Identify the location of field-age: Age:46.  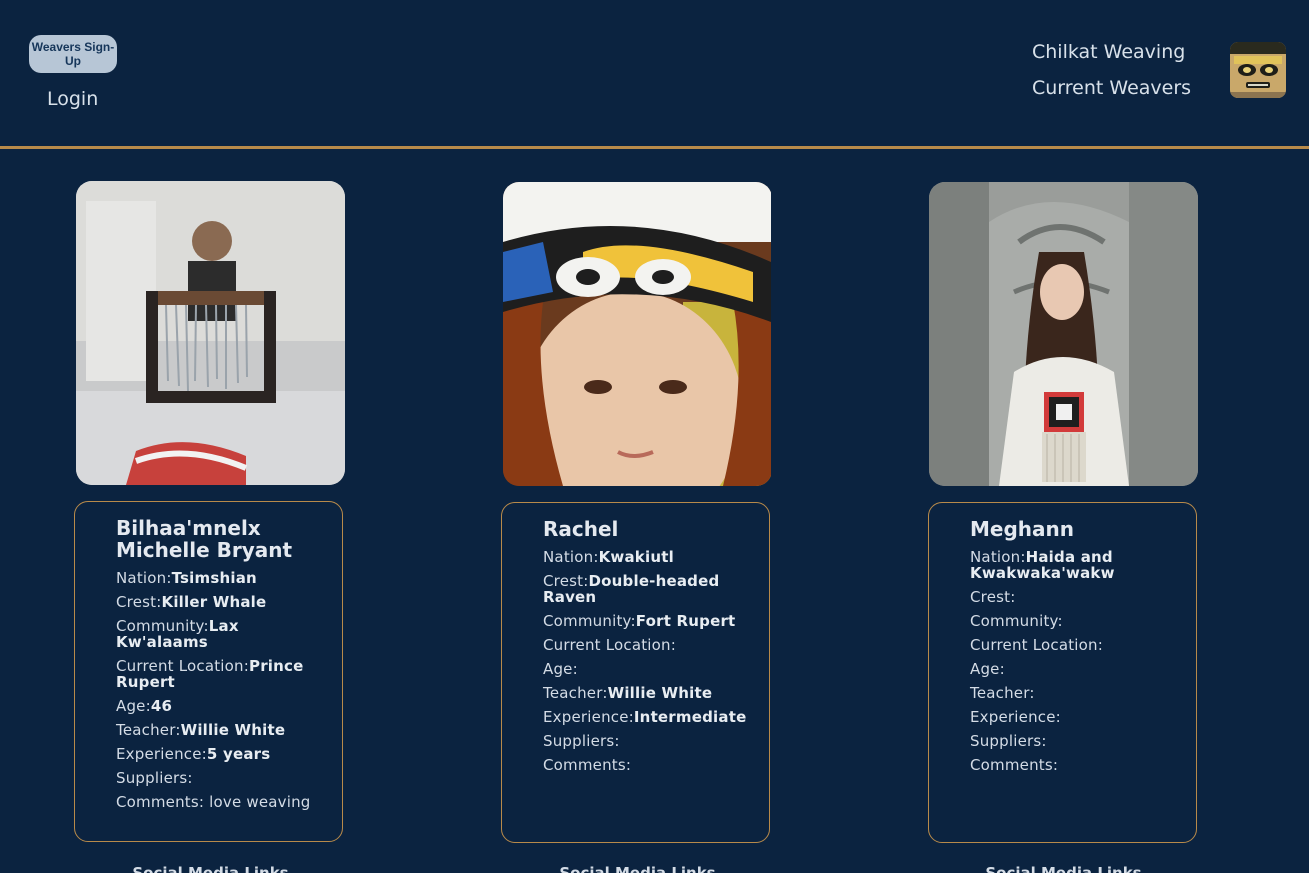
(144, 706).